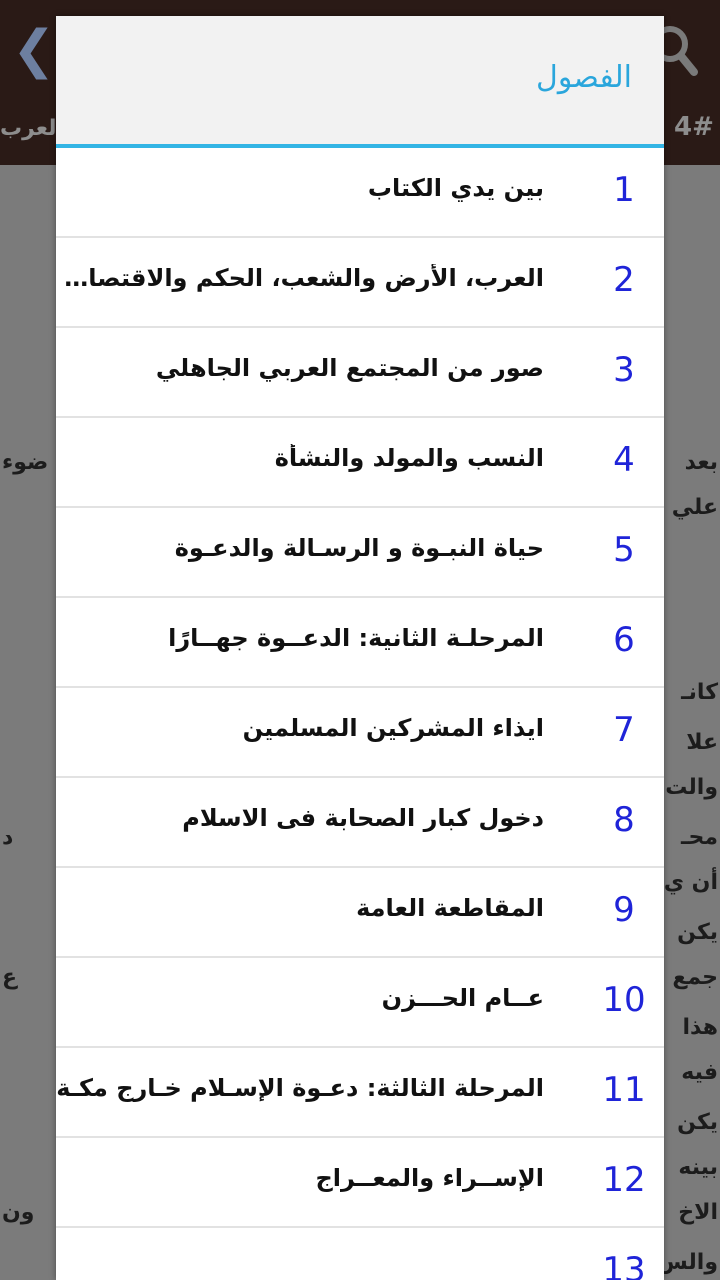  I want to click on chapter-number: 10, so click(624, 1000).